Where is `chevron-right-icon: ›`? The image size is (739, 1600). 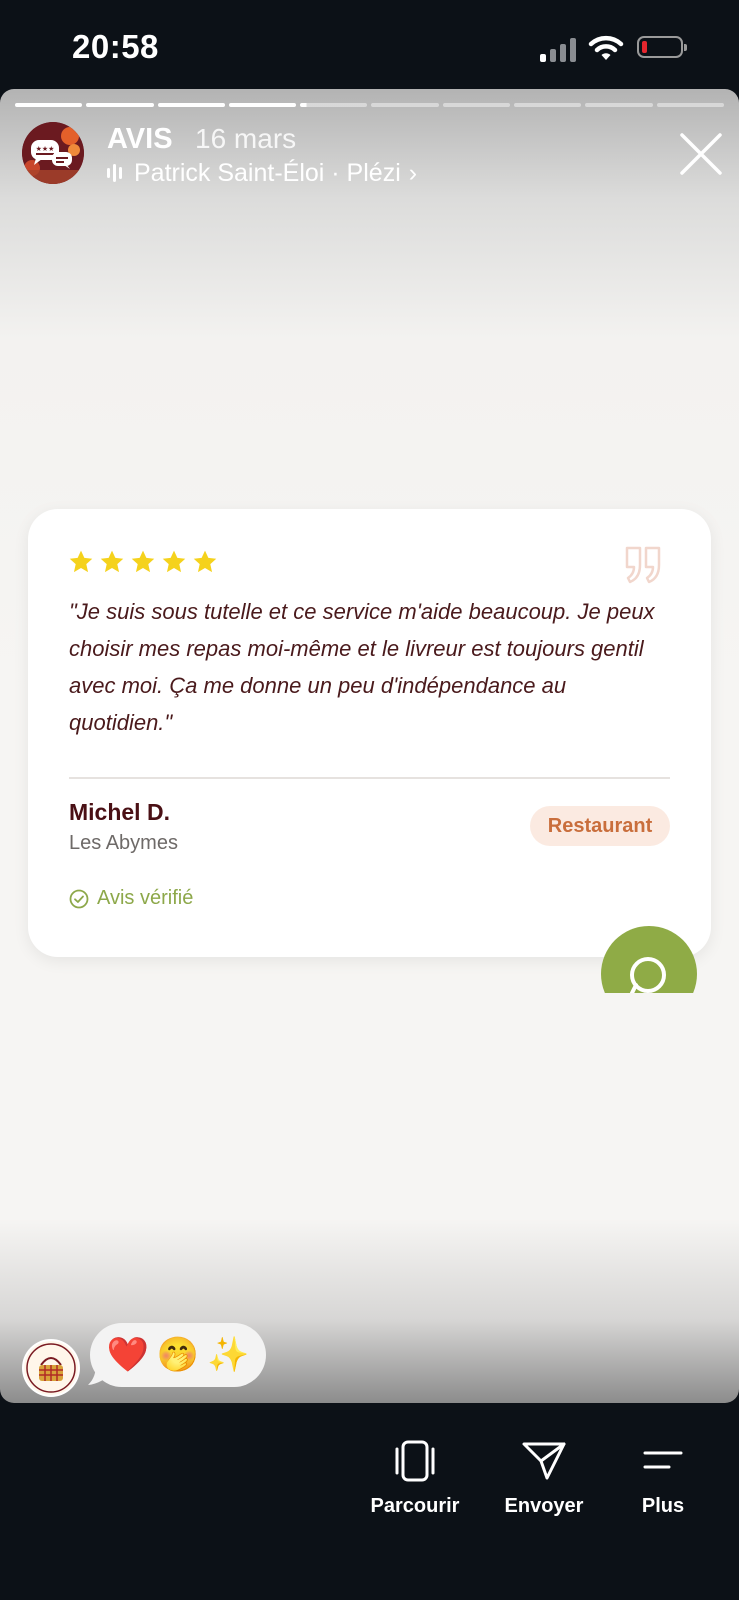 chevron-right-icon: › is located at coordinates (413, 172).